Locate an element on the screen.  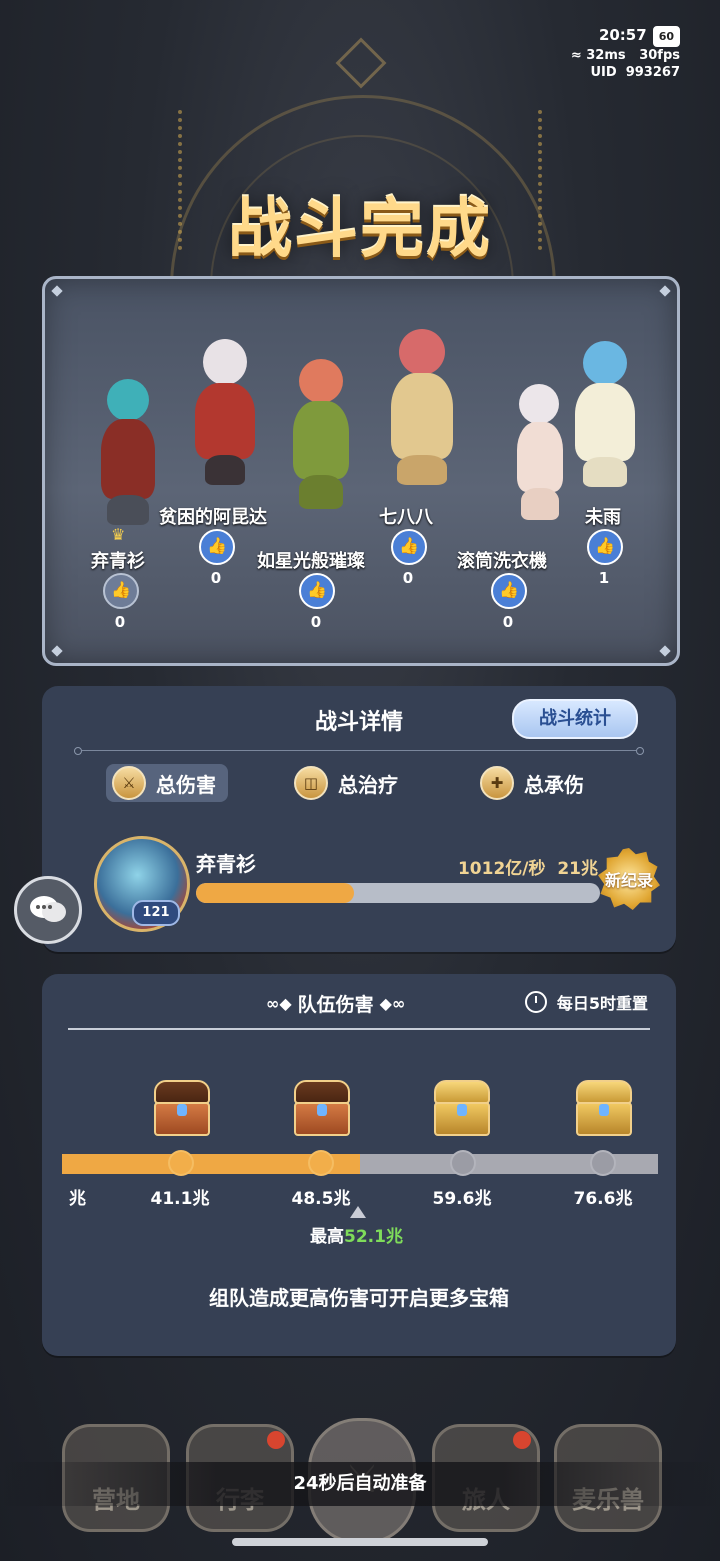
tab-damage-taken: ✚ 总承伤 is located at coordinates (535, 783).